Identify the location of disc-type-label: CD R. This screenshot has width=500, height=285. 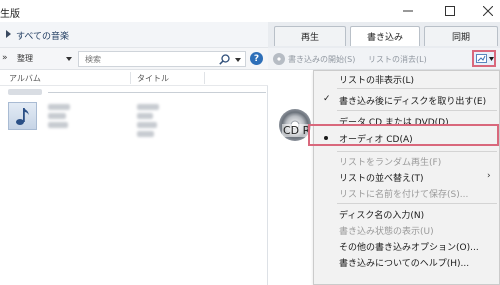
(297, 130).